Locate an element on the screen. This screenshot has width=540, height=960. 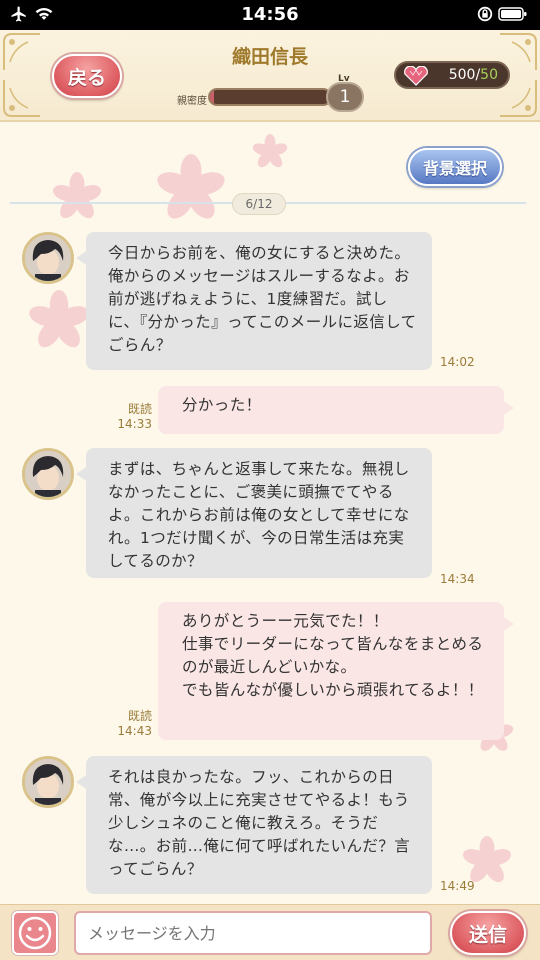
message-time: 14:43 is located at coordinates (134, 731).